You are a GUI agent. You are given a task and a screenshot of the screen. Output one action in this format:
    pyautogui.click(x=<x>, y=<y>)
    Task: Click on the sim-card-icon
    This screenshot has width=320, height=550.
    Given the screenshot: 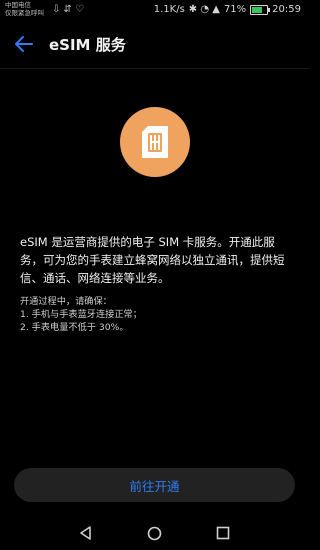 What is the action you would take?
    pyautogui.click(x=155, y=142)
    